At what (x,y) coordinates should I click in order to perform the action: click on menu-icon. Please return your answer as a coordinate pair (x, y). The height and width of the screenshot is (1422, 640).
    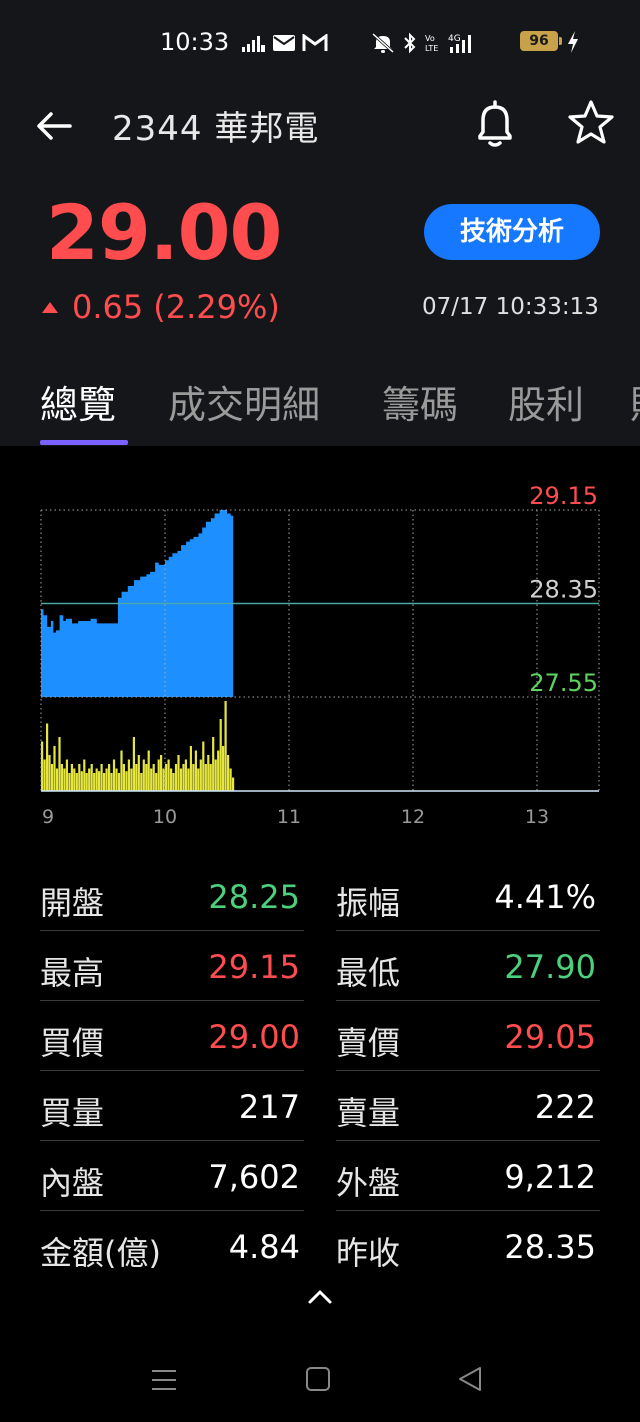
    Looking at the image, I should click on (164, 1380).